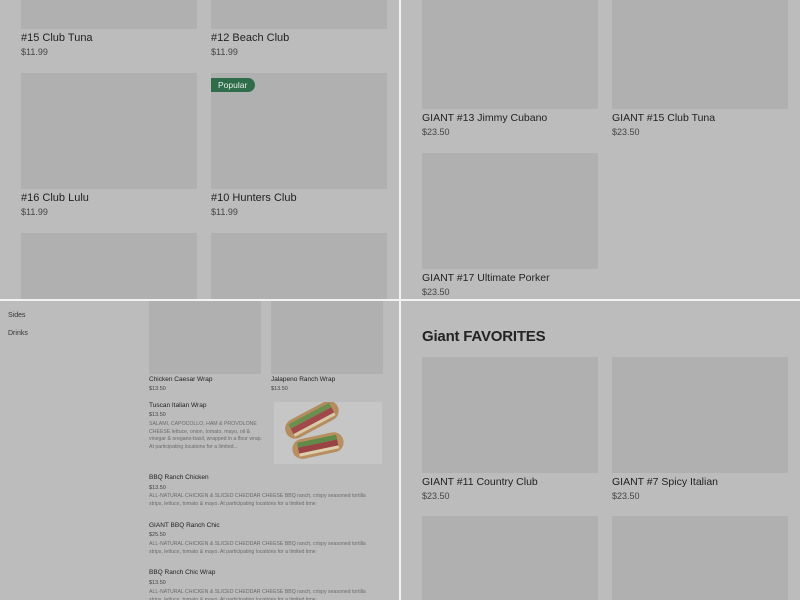 The width and height of the screenshot is (800, 600). Describe the element at coordinates (480, 482) in the screenshot. I see `item-name: GIANT #11 Country Club` at that location.